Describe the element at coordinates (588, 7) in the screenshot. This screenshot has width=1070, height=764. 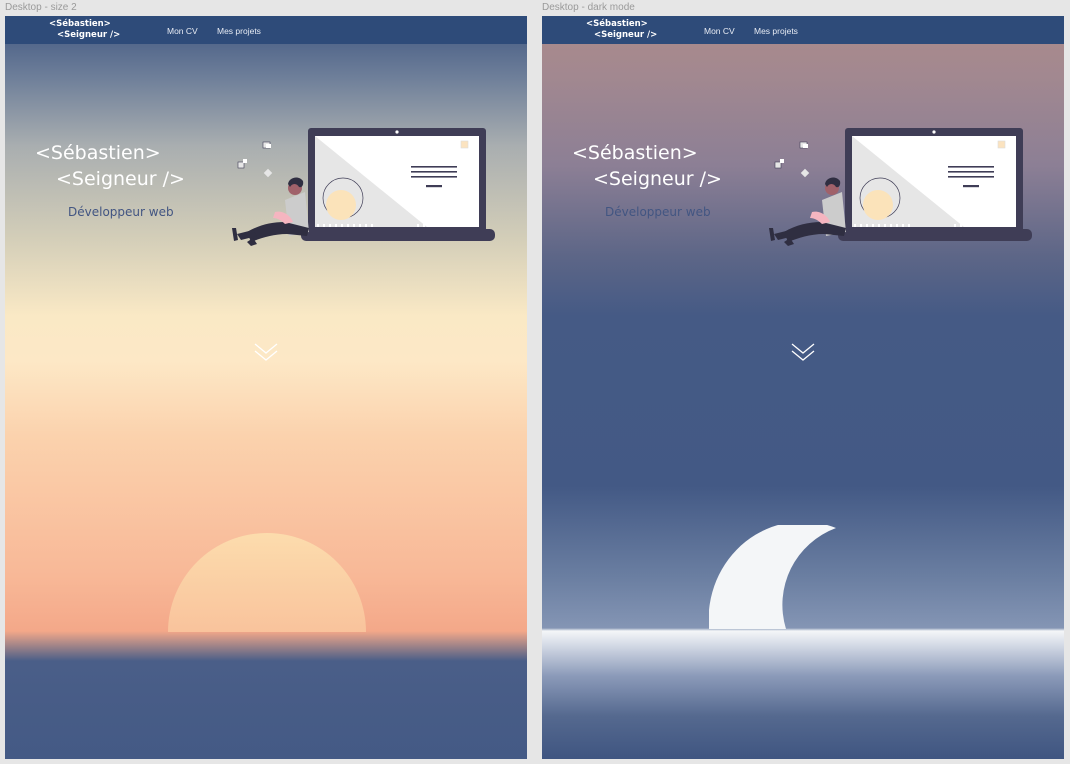
I see `frame-label-dark: Desktop - dark mode` at that location.